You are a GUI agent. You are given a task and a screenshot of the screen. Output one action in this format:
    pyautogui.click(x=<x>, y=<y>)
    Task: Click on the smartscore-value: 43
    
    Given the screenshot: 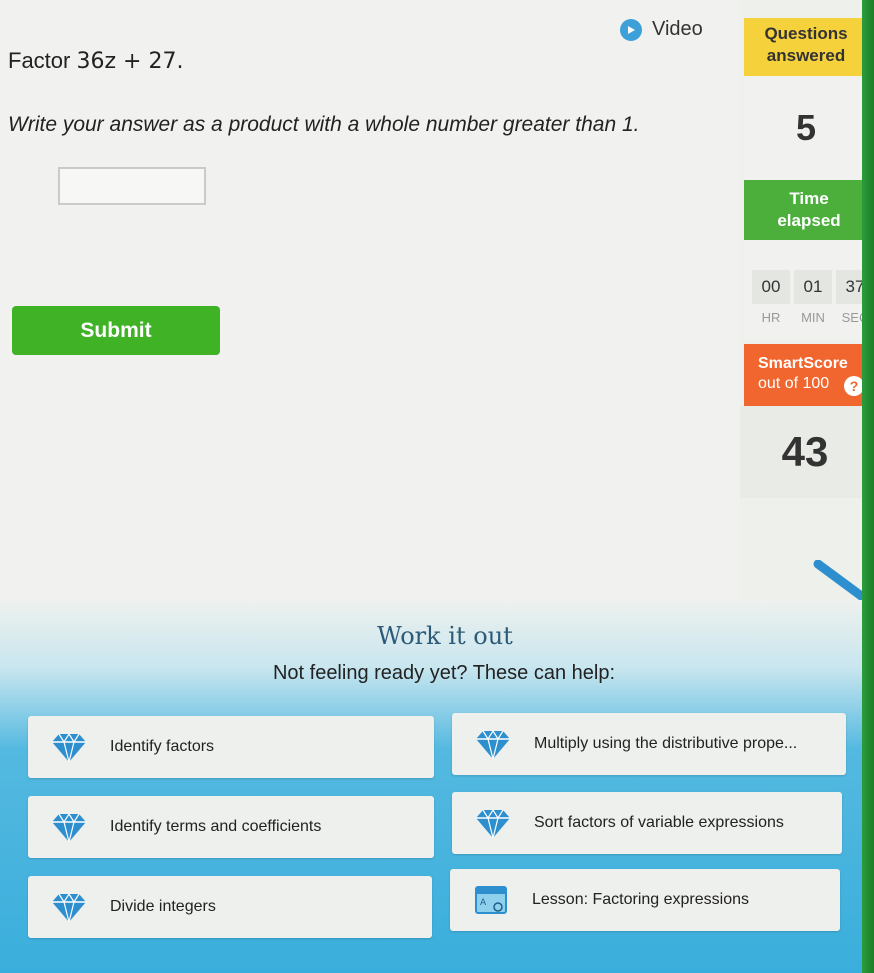 What is the action you would take?
    pyautogui.click(x=805, y=452)
    